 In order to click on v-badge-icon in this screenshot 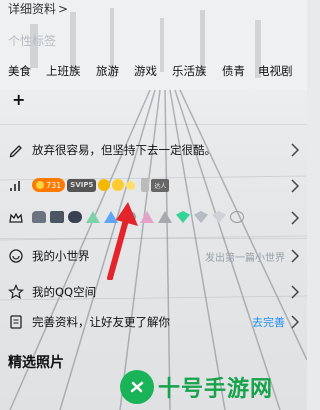, I will do `click(237, 217)`.